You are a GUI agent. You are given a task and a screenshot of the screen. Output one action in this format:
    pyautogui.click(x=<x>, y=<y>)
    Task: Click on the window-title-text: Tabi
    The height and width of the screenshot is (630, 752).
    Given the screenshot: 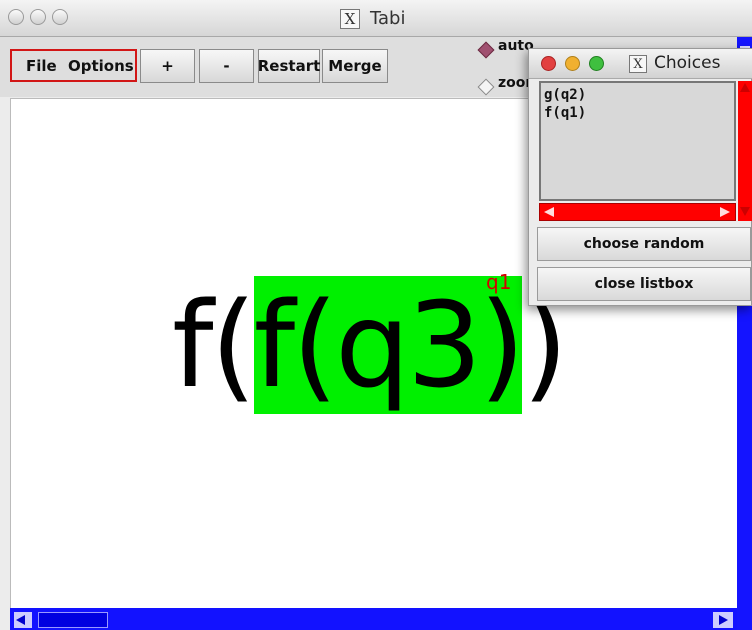 What is the action you would take?
    pyautogui.click(x=388, y=18)
    